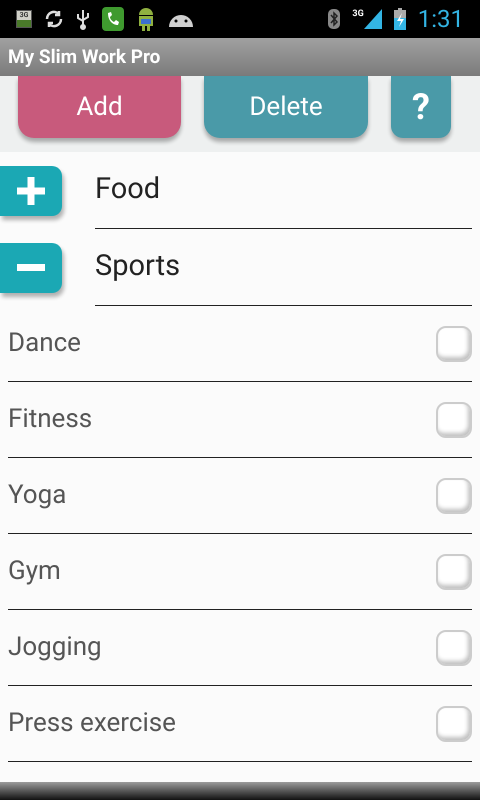  What do you see at coordinates (127, 189) in the screenshot?
I see `category-label: Food` at bounding box center [127, 189].